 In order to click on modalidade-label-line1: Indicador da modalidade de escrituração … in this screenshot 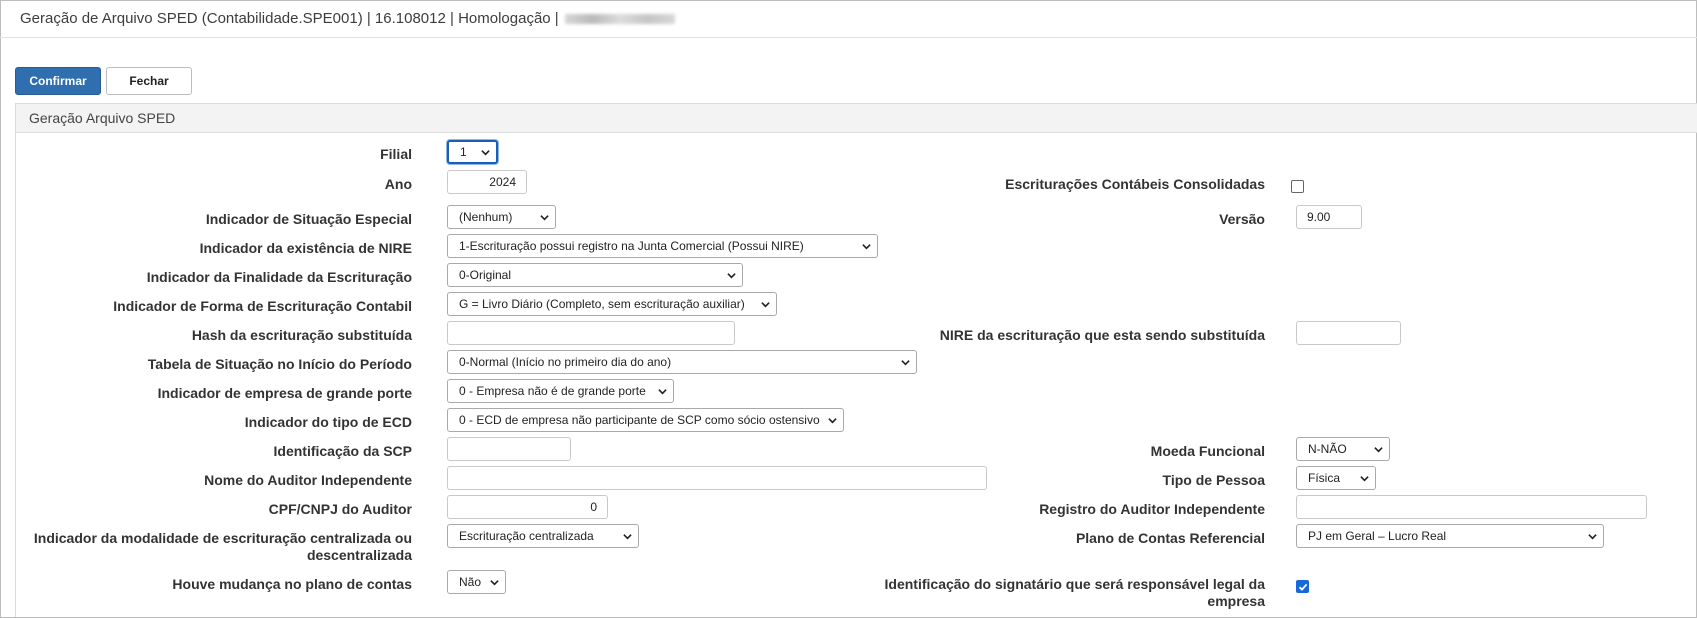, I will do `click(222, 538)`.